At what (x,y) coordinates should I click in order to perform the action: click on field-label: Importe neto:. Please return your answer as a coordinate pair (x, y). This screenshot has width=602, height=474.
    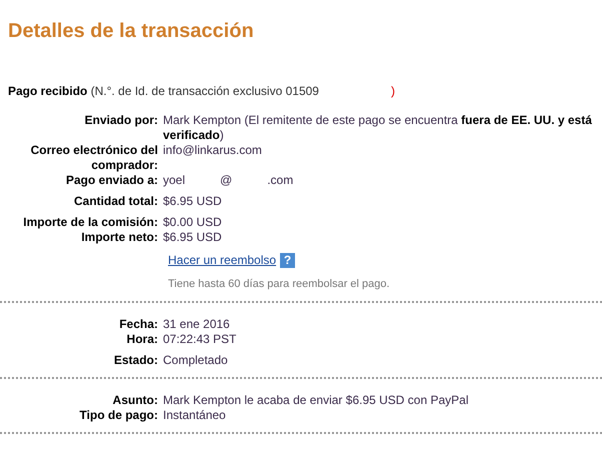
    Looking at the image, I should click on (119, 237).